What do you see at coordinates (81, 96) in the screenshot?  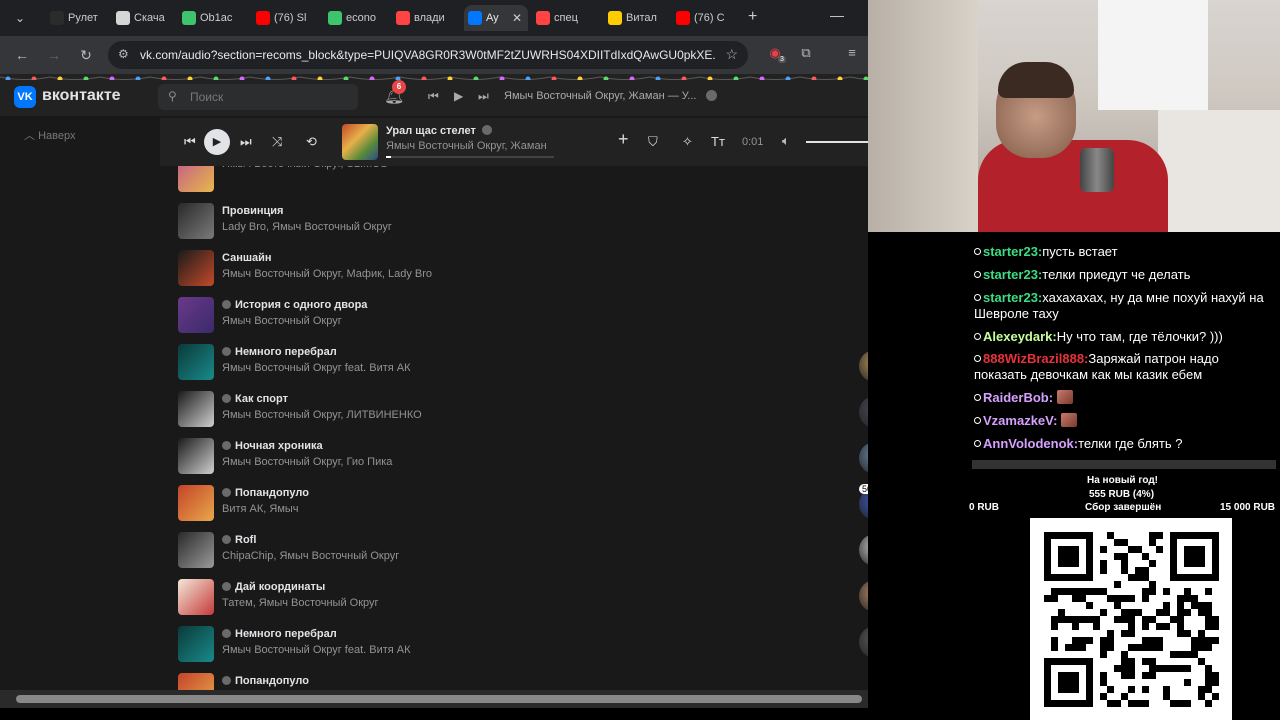 I see `vk-logo-text: вконтакте` at bounding box center [81, 96].